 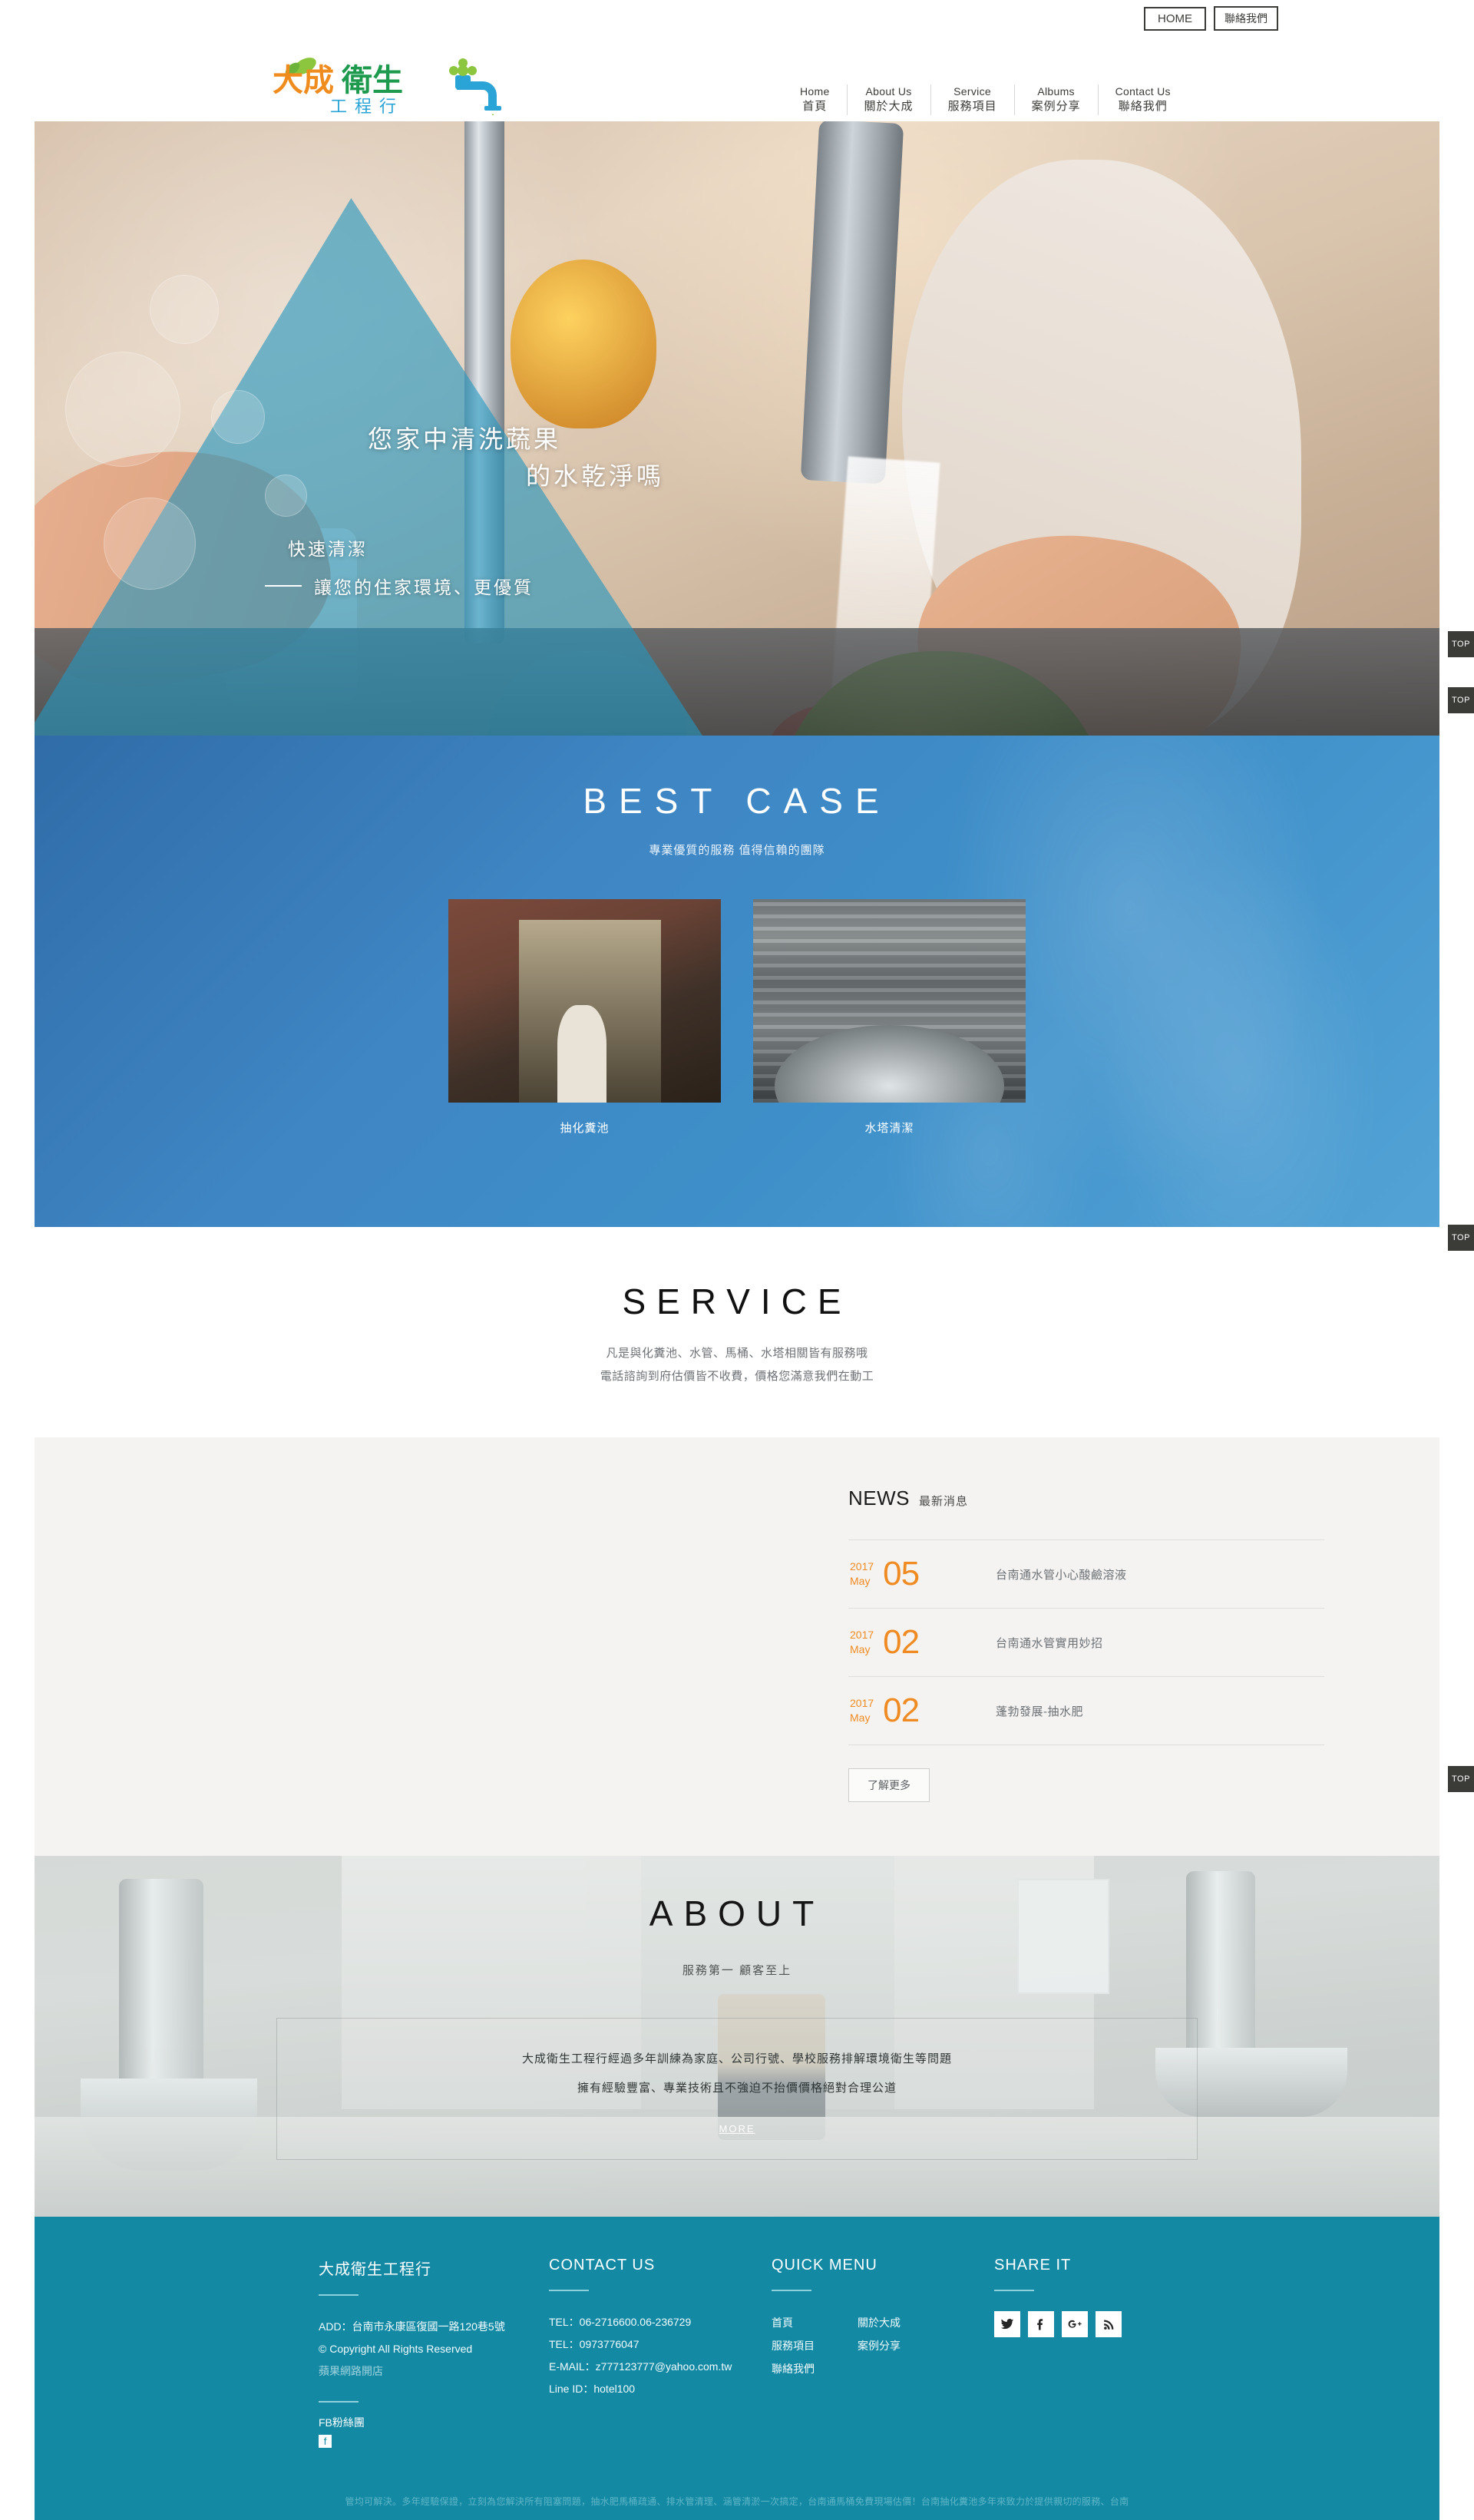 What do you see at coordinates (902, 1574) in the screenshot?
I see `news-day: 05` at bounding box center [902, 1574].